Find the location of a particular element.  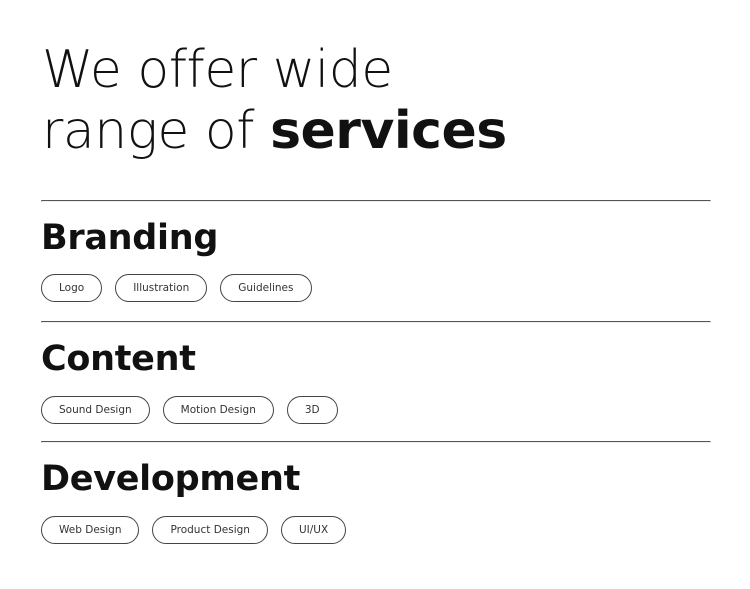

tag-ui-ux: UI/UX is located at coordinates (313, 530).